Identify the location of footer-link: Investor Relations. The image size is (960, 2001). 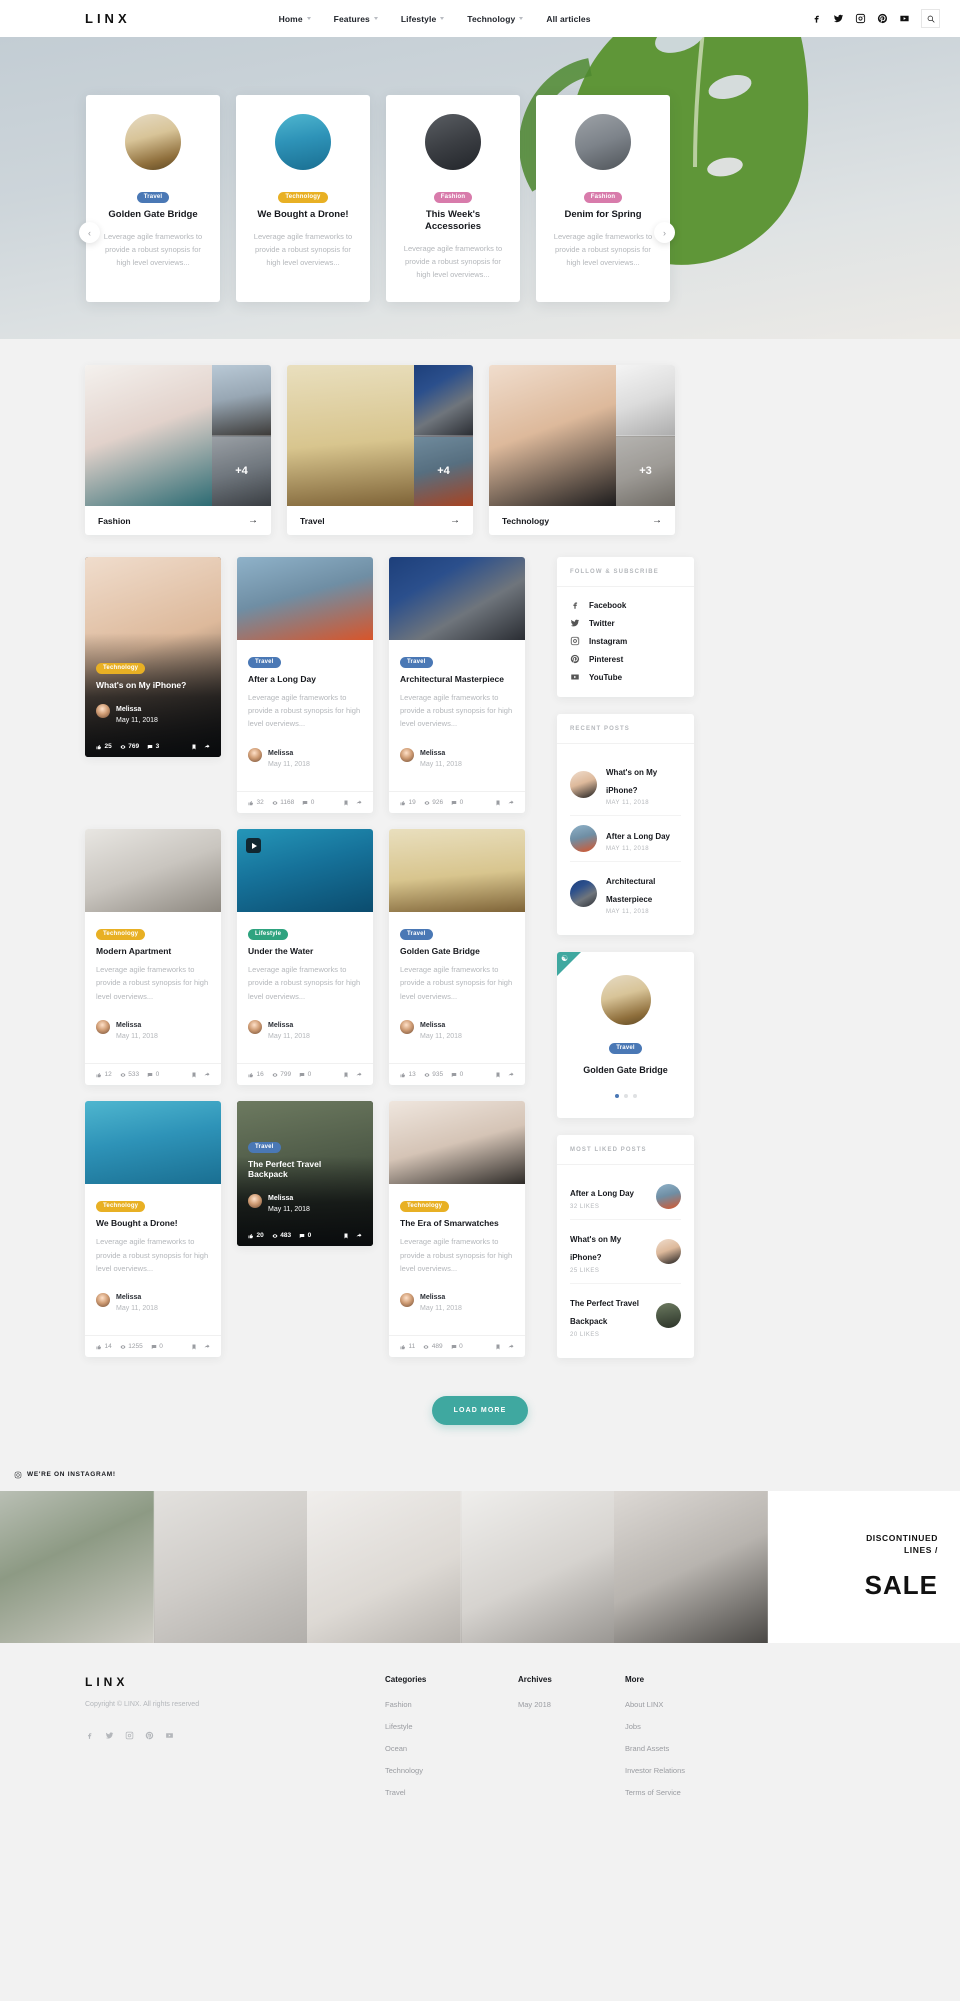
(691, 1770).